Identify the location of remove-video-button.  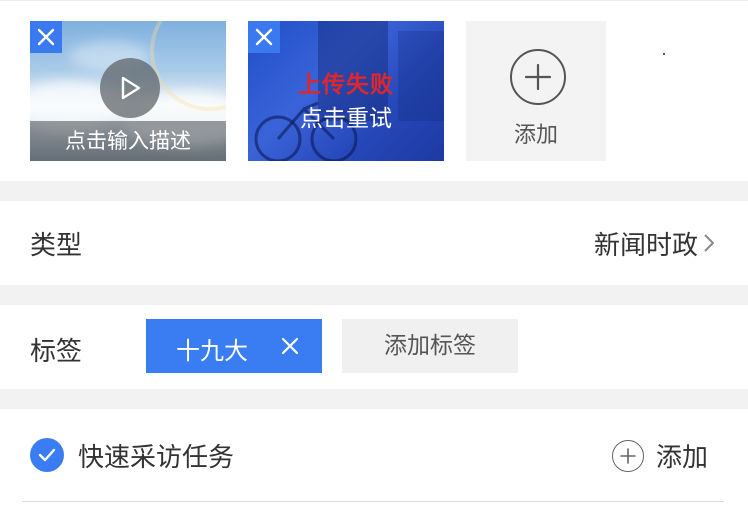
(46, 37).